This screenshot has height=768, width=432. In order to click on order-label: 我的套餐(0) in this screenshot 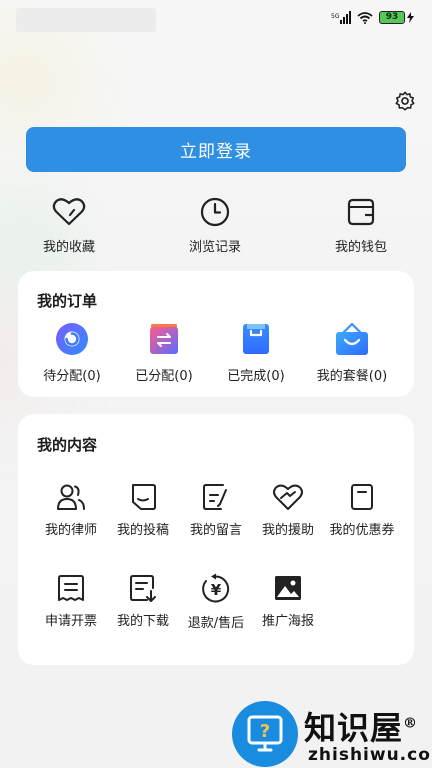, I will do `click(352, 376)`.